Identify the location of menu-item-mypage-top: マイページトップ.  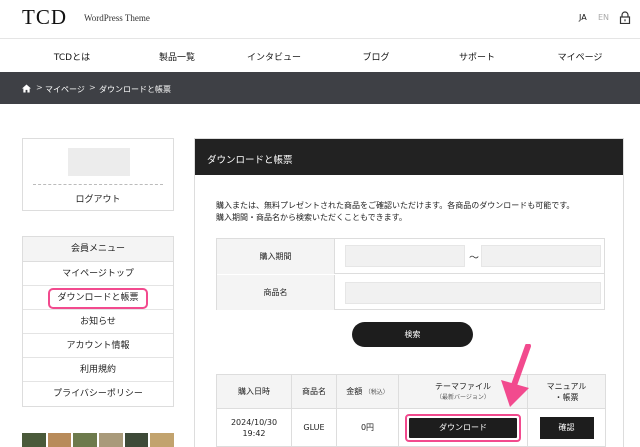
(98, 274).